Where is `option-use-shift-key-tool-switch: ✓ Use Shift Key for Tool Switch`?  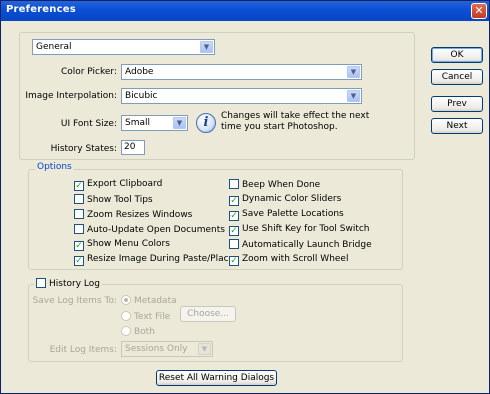
option-use-shift-key-tool-switch: ✓ Use Shift Key for Tool Switch is located at coordinates (299, 230).